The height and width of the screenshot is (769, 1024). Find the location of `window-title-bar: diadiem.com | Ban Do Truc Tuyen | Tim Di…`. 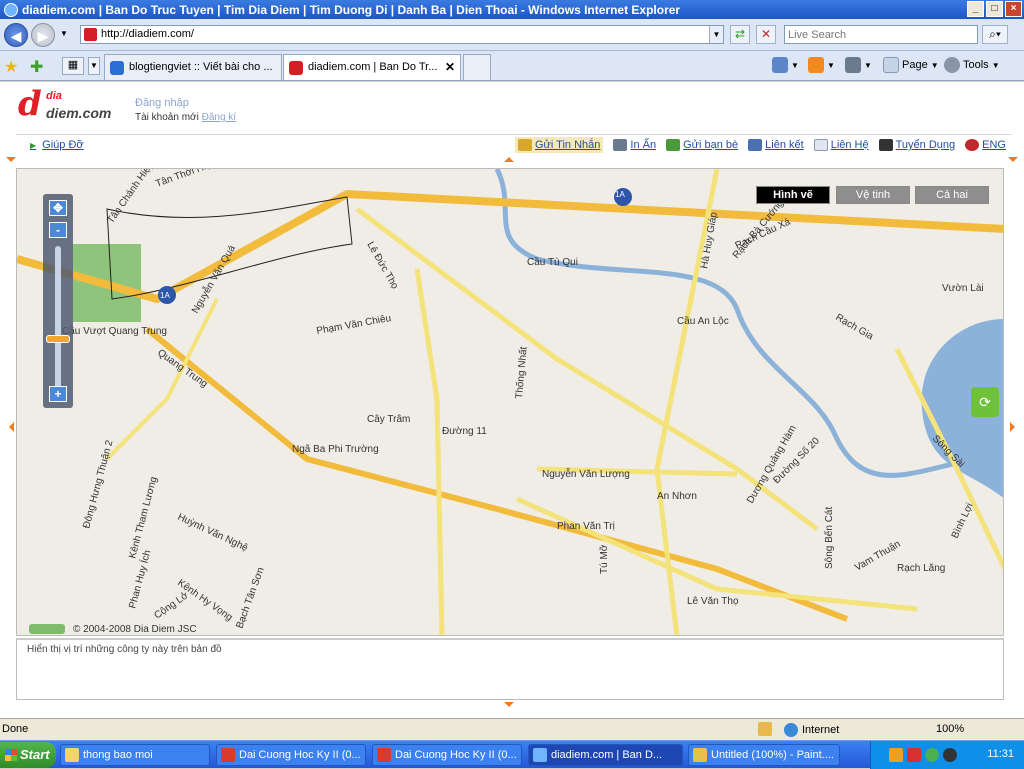

window-title-bar: diadiem.com | Ban Do Truc Tuyen | Tim Di… is located at coordinates (512, 9).